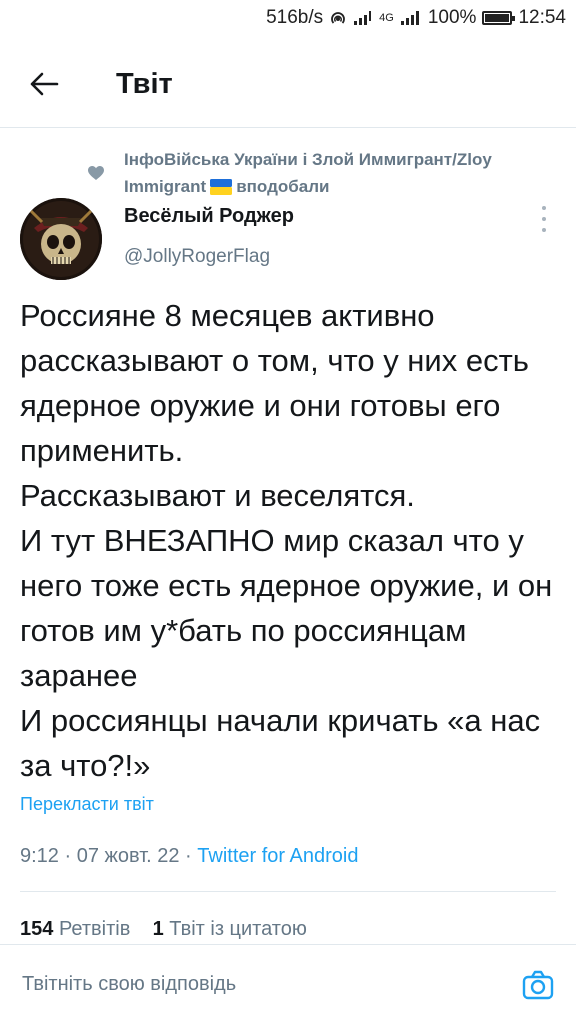 The image size is (576, 1024). I want to click on arrow-left-icon, so click(44, 84).